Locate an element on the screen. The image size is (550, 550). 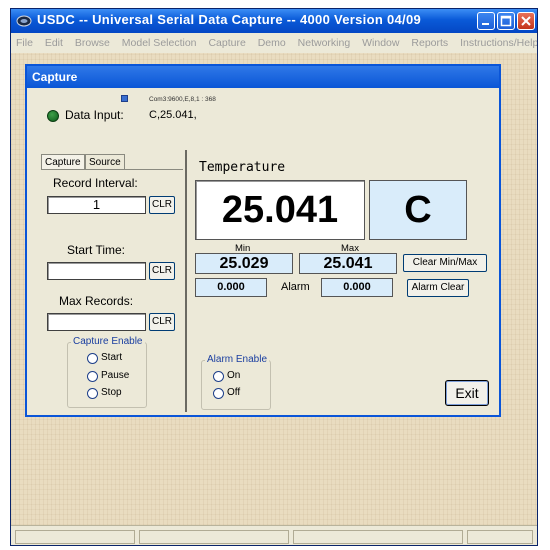
menu-capture: Capture is located at coordinates (226, 41).